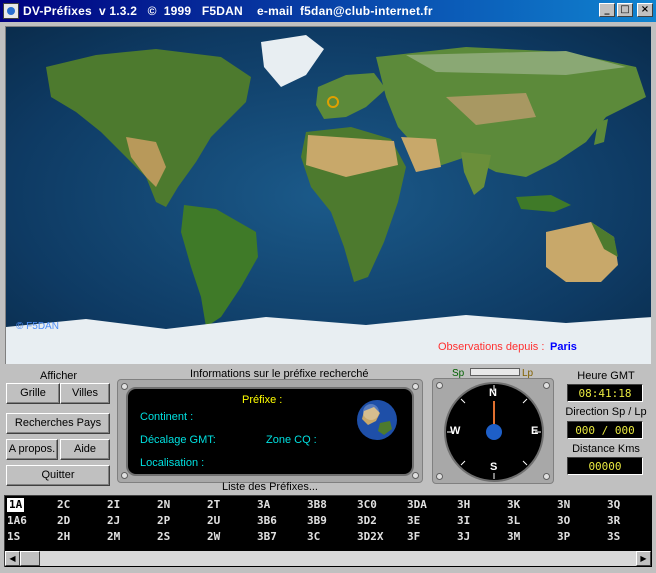  I want to click on horizontal-scrollbar: ◀ ▶, so click(328, 558).